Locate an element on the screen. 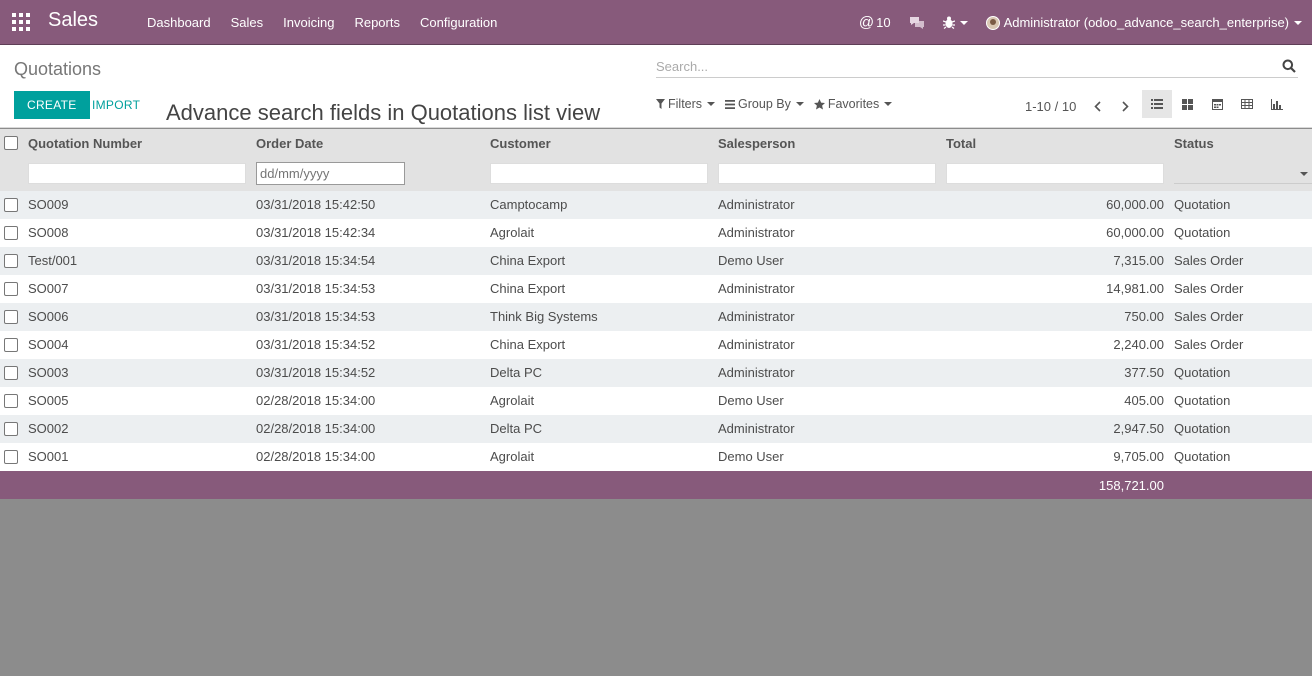 This screenshot has height=676, width=1312. graph-view-button is located at coordinates (1277, 104).